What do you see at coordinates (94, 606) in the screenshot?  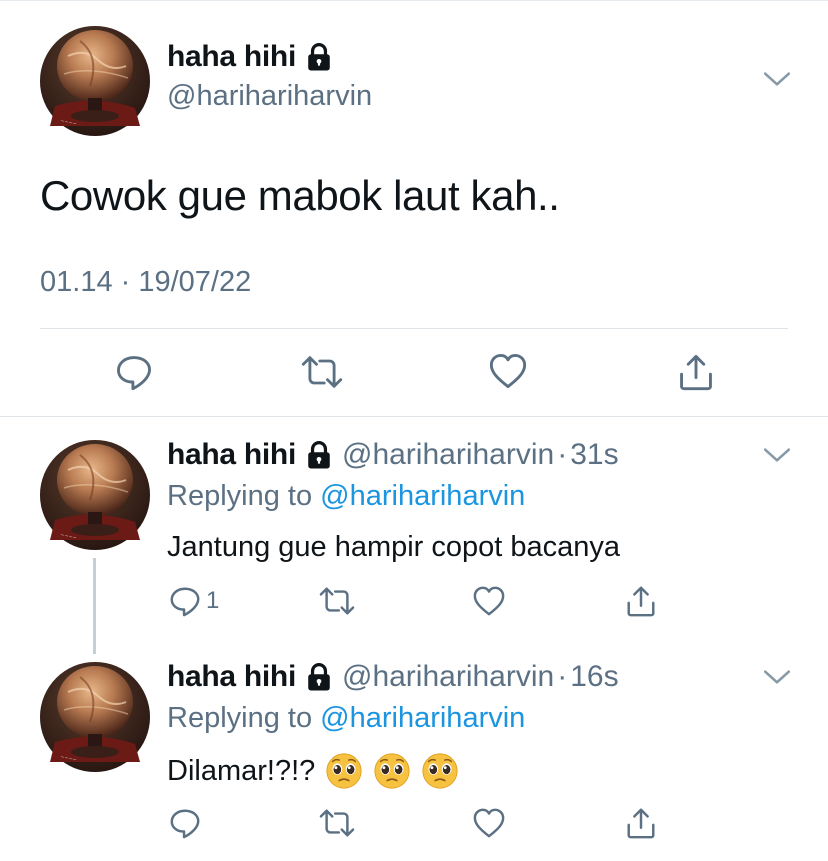 I see `thread-connector` at bounding box center [94, 606].